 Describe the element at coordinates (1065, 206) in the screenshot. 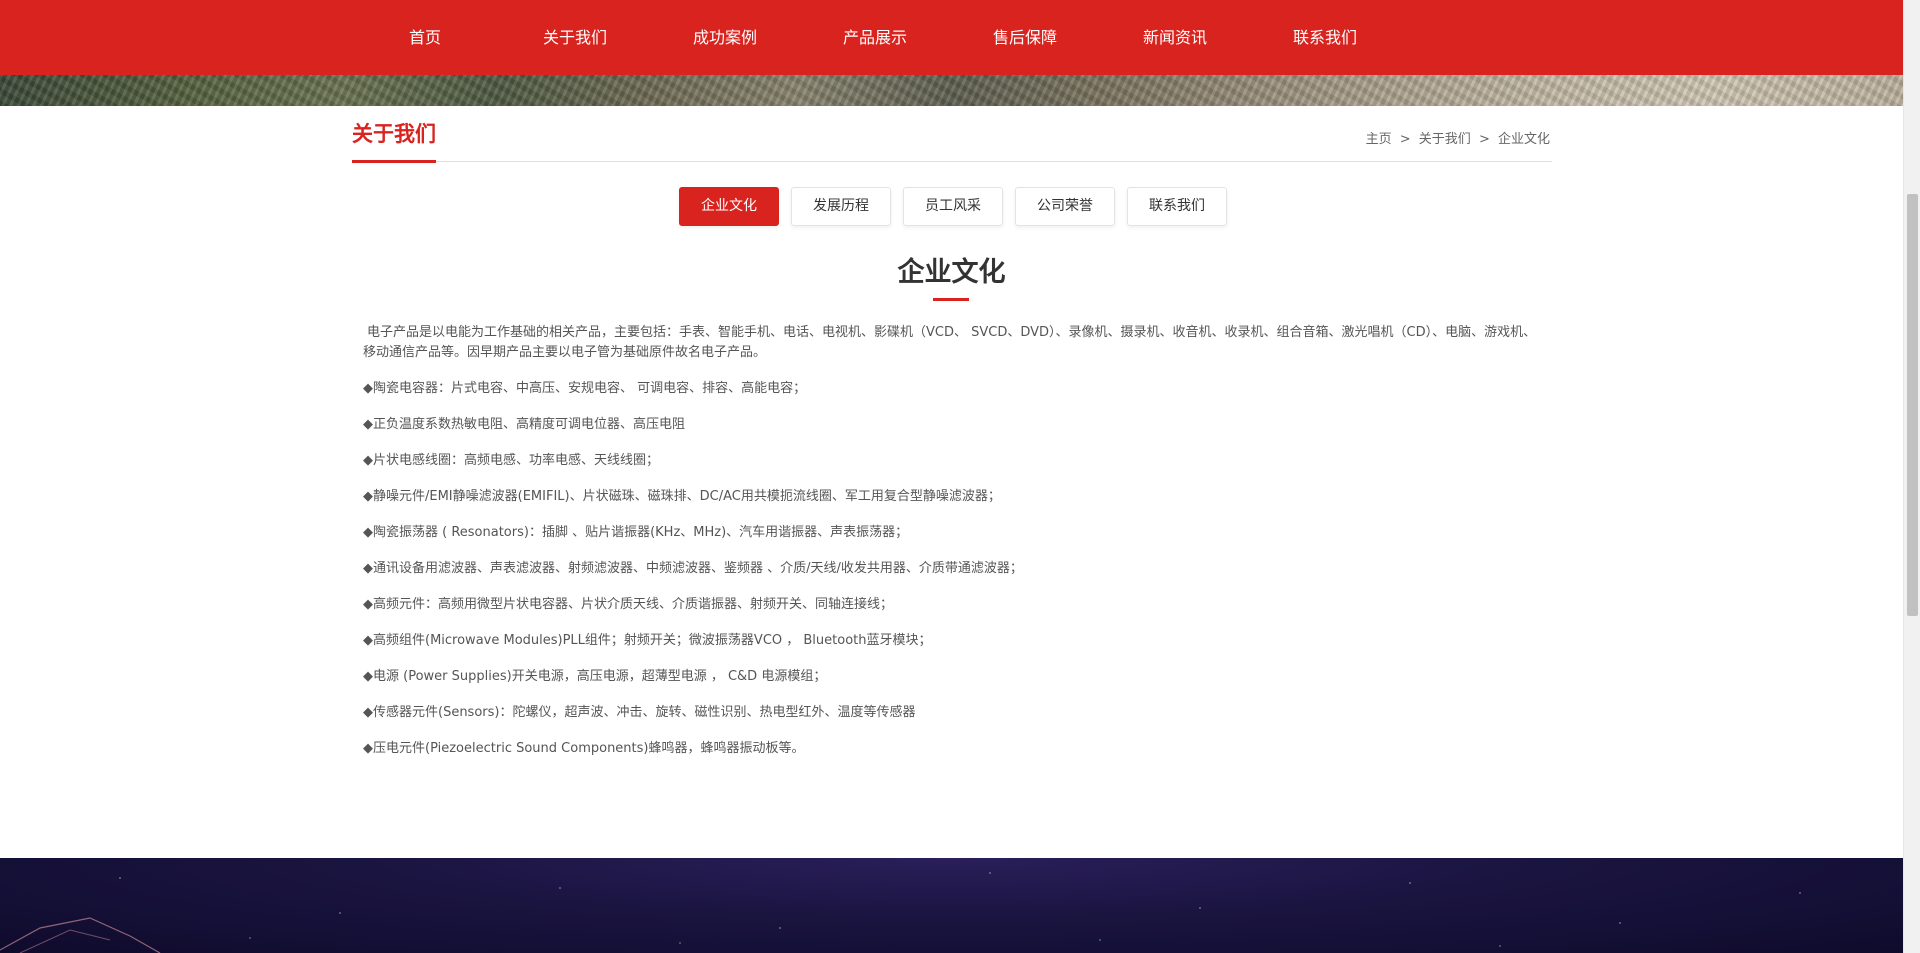

I see `tab-honors: 公司荣誉` at that location.